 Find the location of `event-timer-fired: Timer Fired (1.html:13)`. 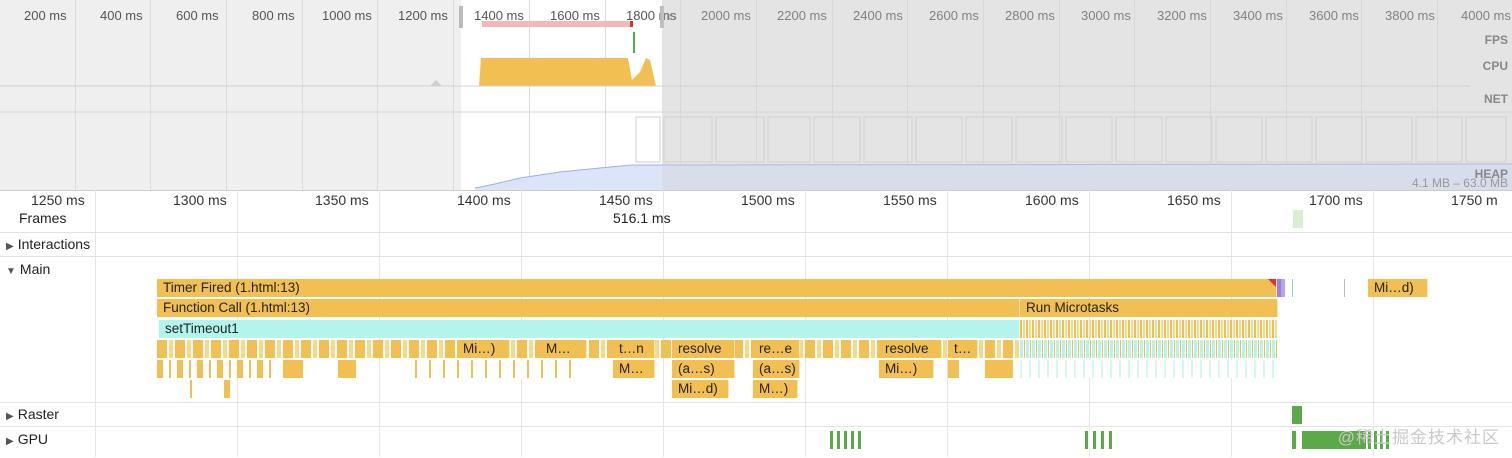

event-timer-fired: Timer Fired (1.html:13) is located at coordinates (717, 288).